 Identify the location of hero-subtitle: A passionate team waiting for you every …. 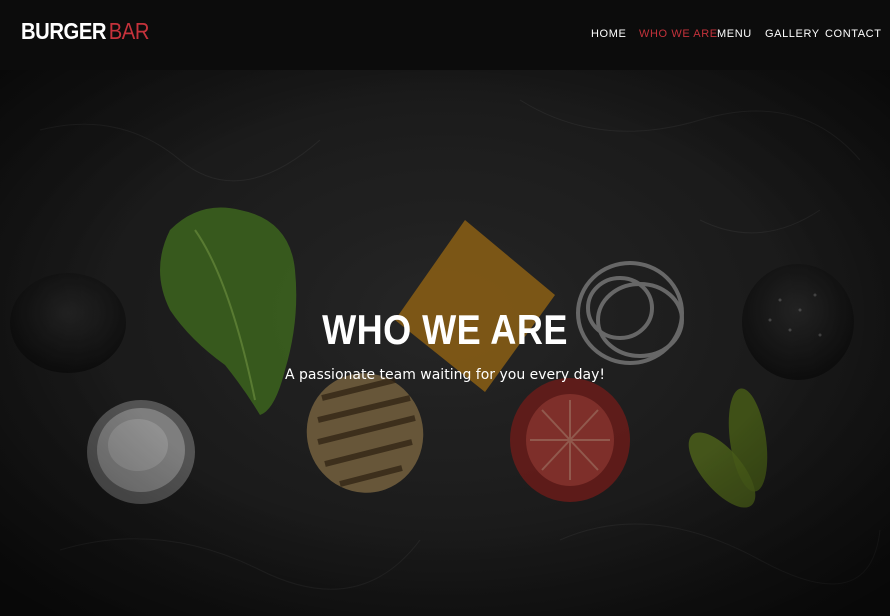
(445, 375).